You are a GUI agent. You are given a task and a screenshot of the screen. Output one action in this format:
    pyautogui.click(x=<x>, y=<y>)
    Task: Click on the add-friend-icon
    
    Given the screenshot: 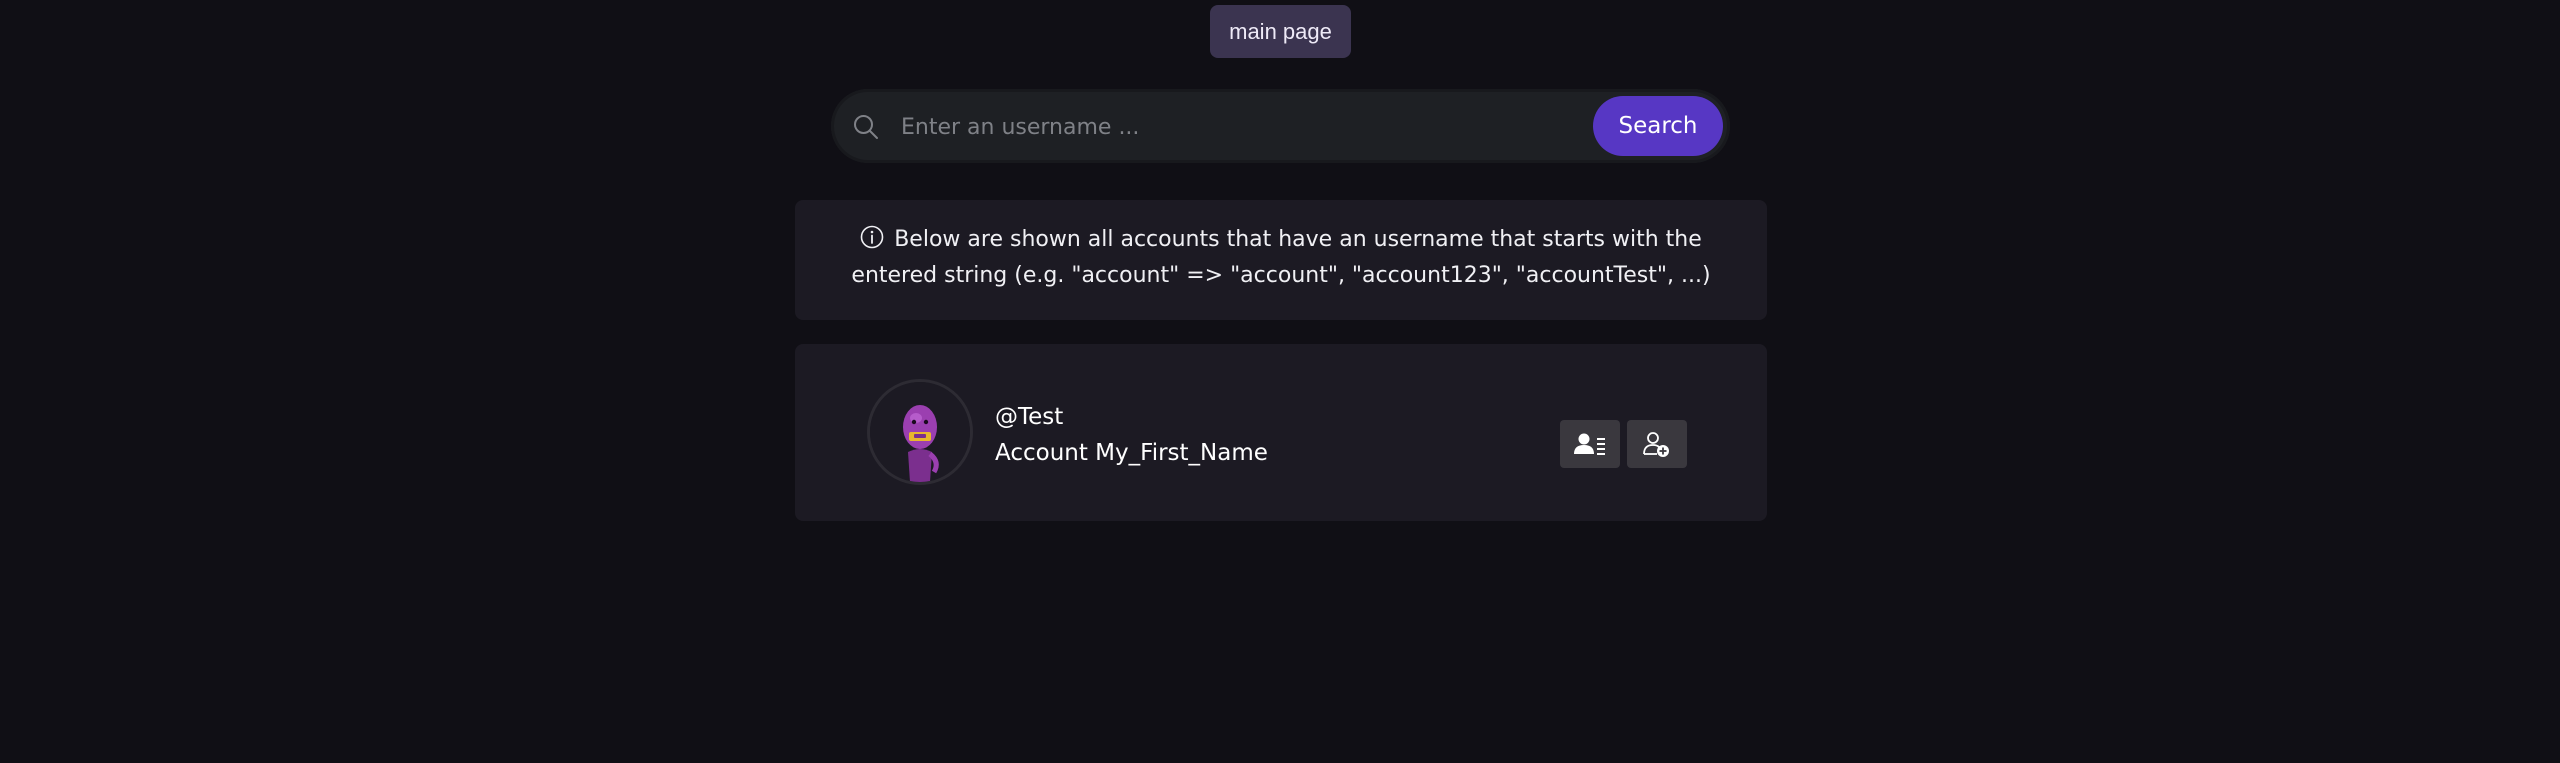 What is the action you would take?
    pyautogui.click(x=1656, y=444)
    